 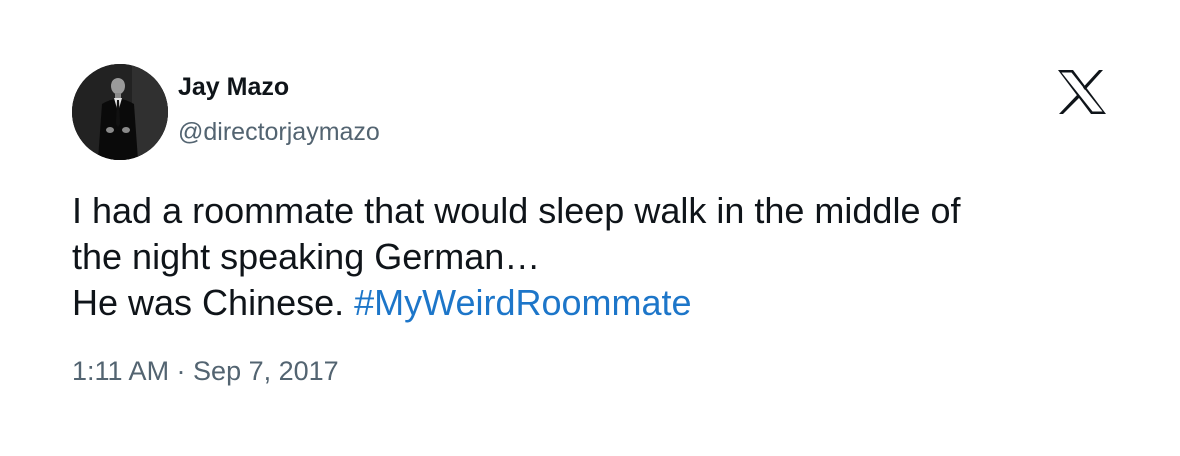 I want to click on tweet-text-line: He was Chinese. #MyWeirdRoommate, so click(x=592, y=303).